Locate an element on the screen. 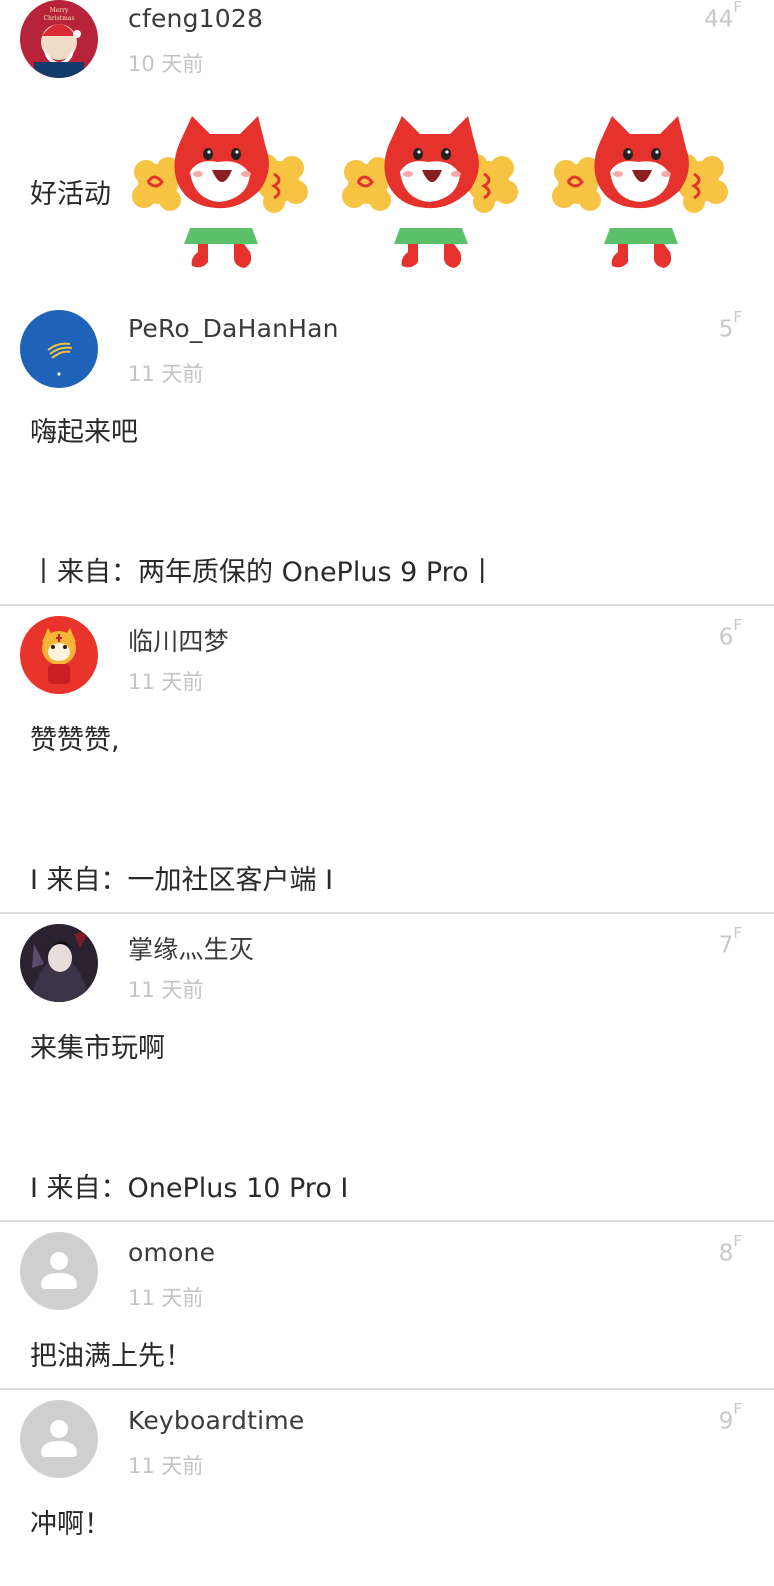  reply-content: 嗨起来吧 is located at coordinates (84, 432).